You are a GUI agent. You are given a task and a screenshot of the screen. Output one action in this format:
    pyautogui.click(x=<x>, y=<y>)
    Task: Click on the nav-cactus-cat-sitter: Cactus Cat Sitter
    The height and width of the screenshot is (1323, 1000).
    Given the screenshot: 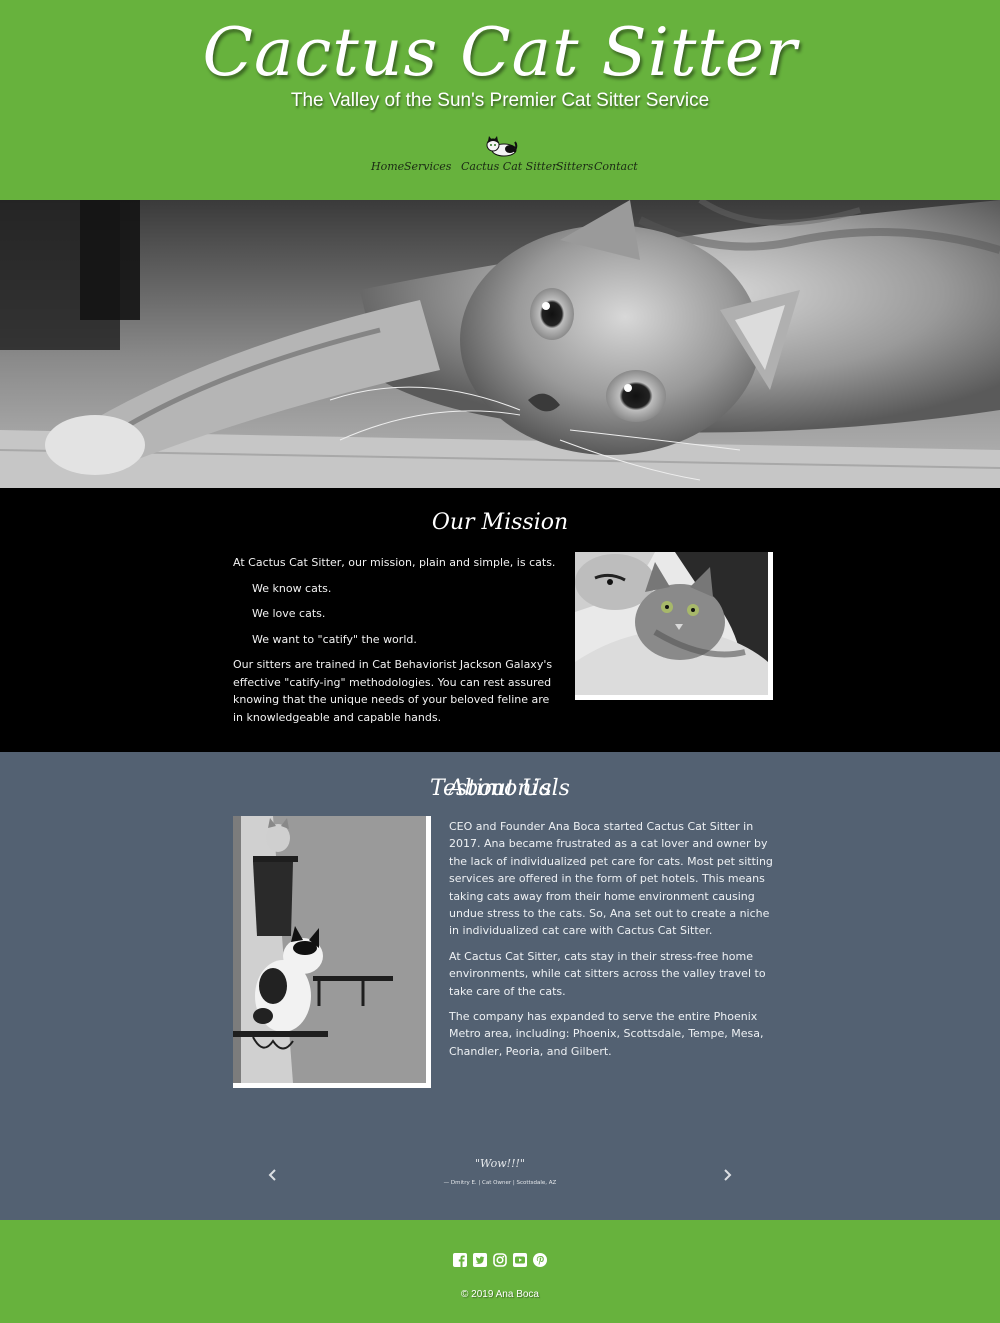 What is the action you would take?
    pyautogui.click(x=509, y=166)
    